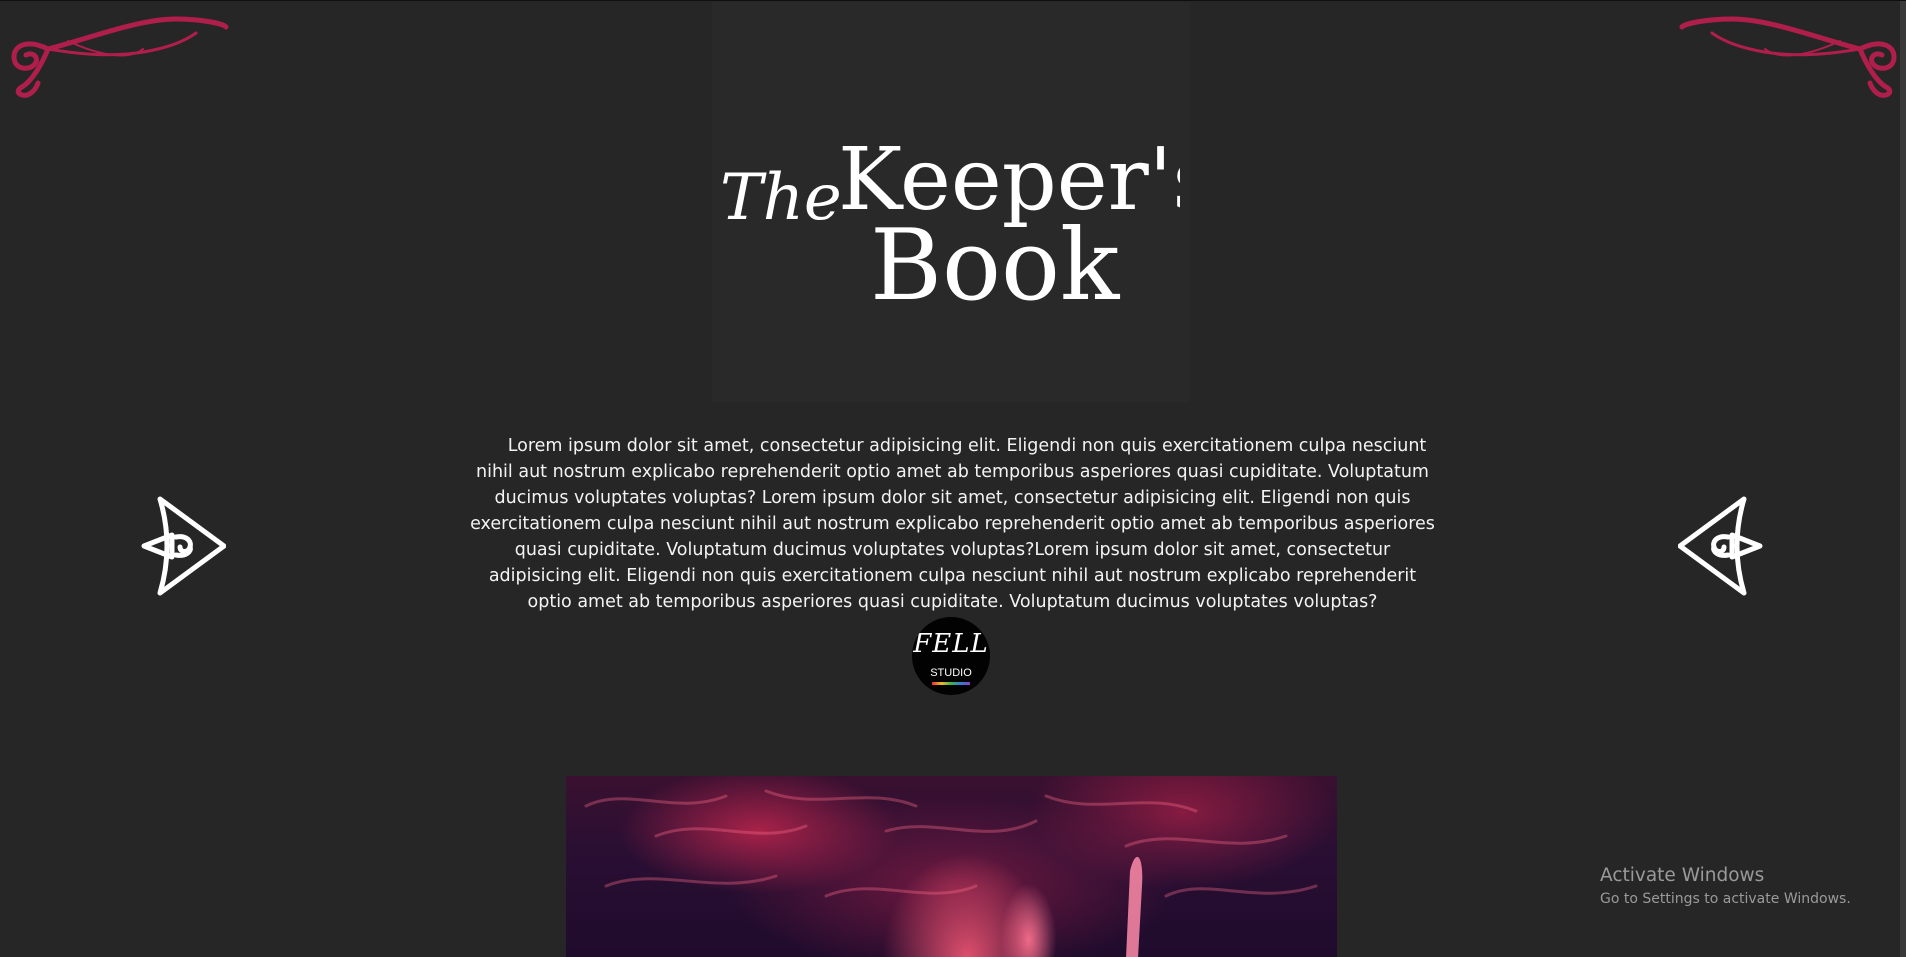 The image size is (1906, 957). I want to click on prev-arrow-icon, so click(183, 546).